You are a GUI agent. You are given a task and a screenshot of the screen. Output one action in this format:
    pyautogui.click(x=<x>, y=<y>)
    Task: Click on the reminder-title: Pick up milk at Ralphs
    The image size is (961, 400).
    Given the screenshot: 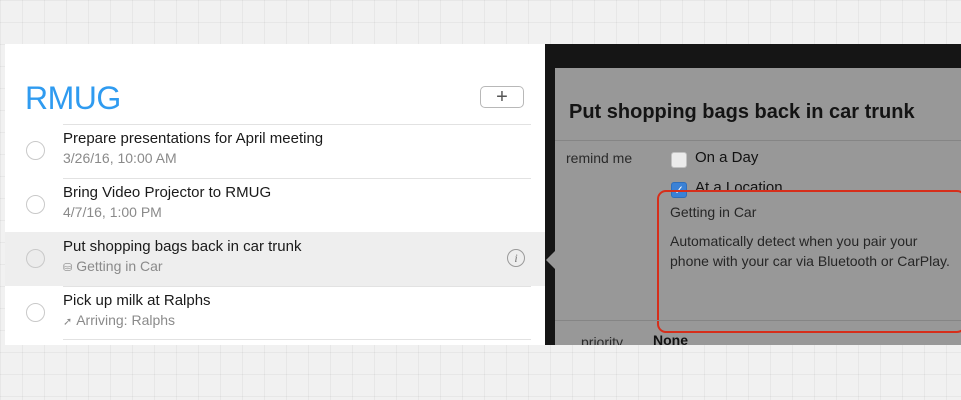 What is the action you would take?
    pyautogui.click(x=137, y=300)
    